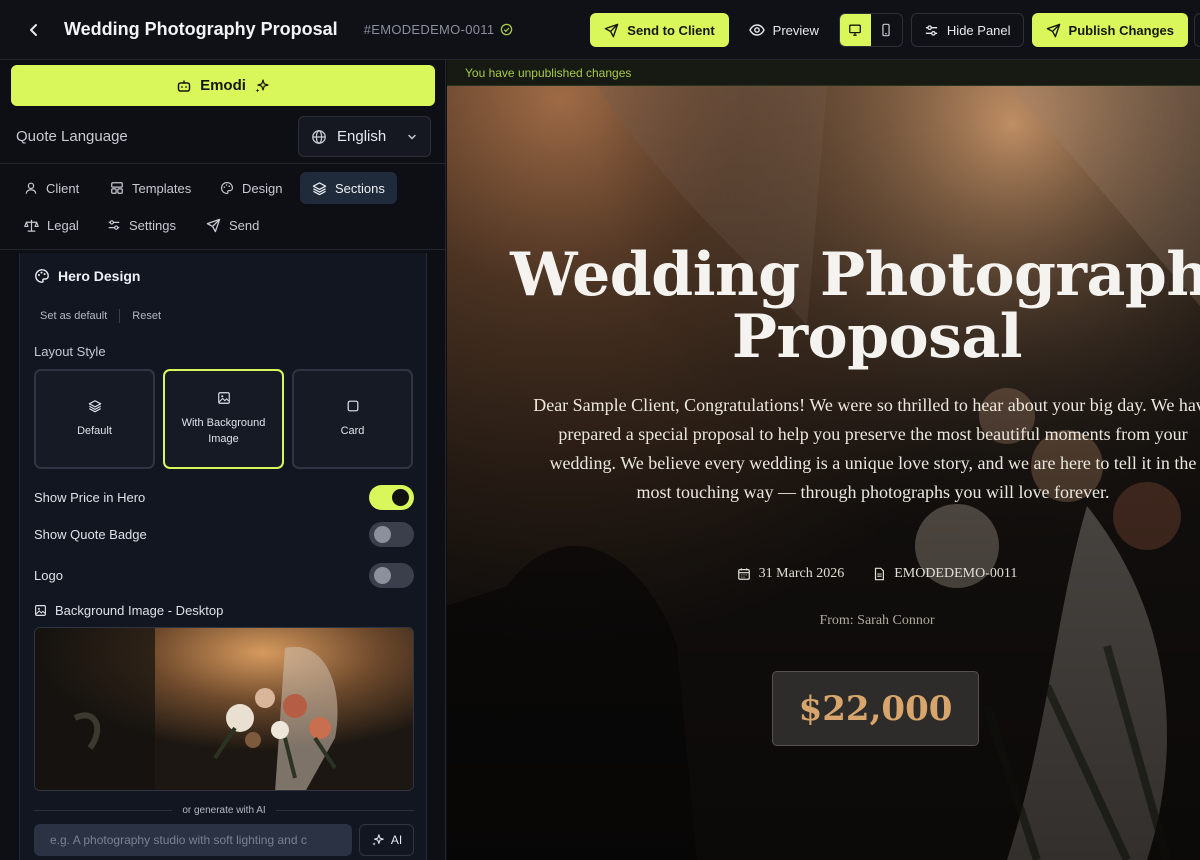 This screenshot has width=1200, height=860. I want to click on reset-link: Reset, so click(146, 316).